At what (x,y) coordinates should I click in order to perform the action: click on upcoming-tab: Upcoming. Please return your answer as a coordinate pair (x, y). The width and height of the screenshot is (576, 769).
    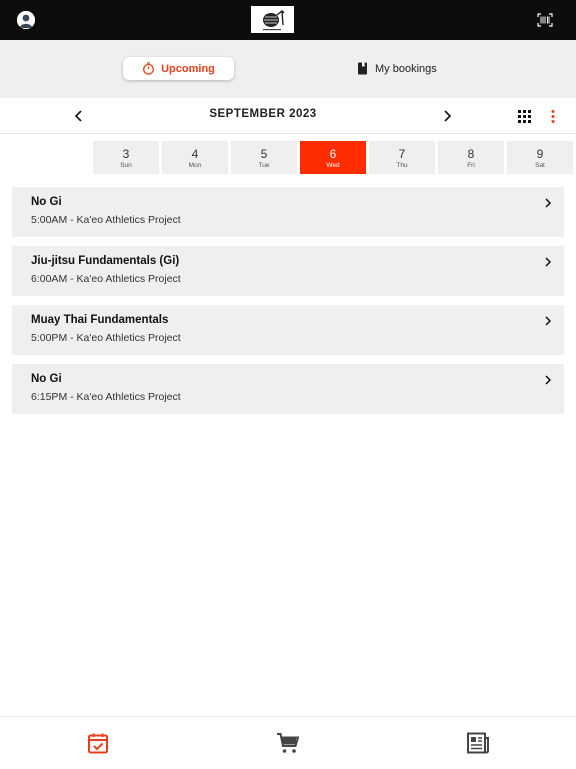
    Looking at the image, I should click on (178, 68).